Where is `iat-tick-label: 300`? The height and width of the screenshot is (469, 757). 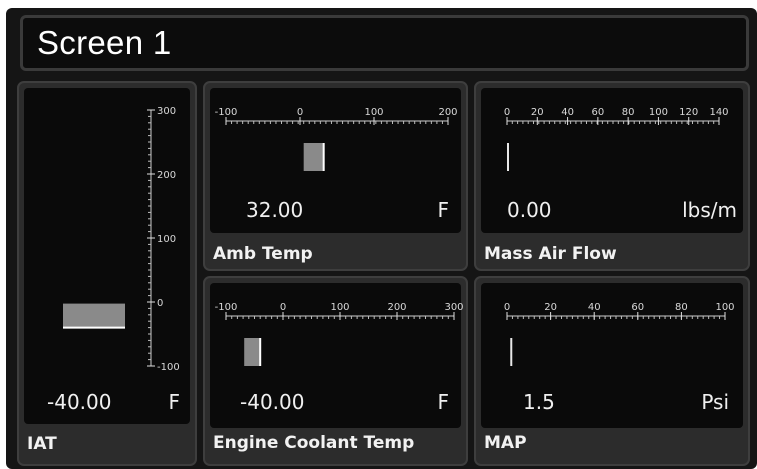 iat-tick-label: 300 is located at coordinates (166, 111).